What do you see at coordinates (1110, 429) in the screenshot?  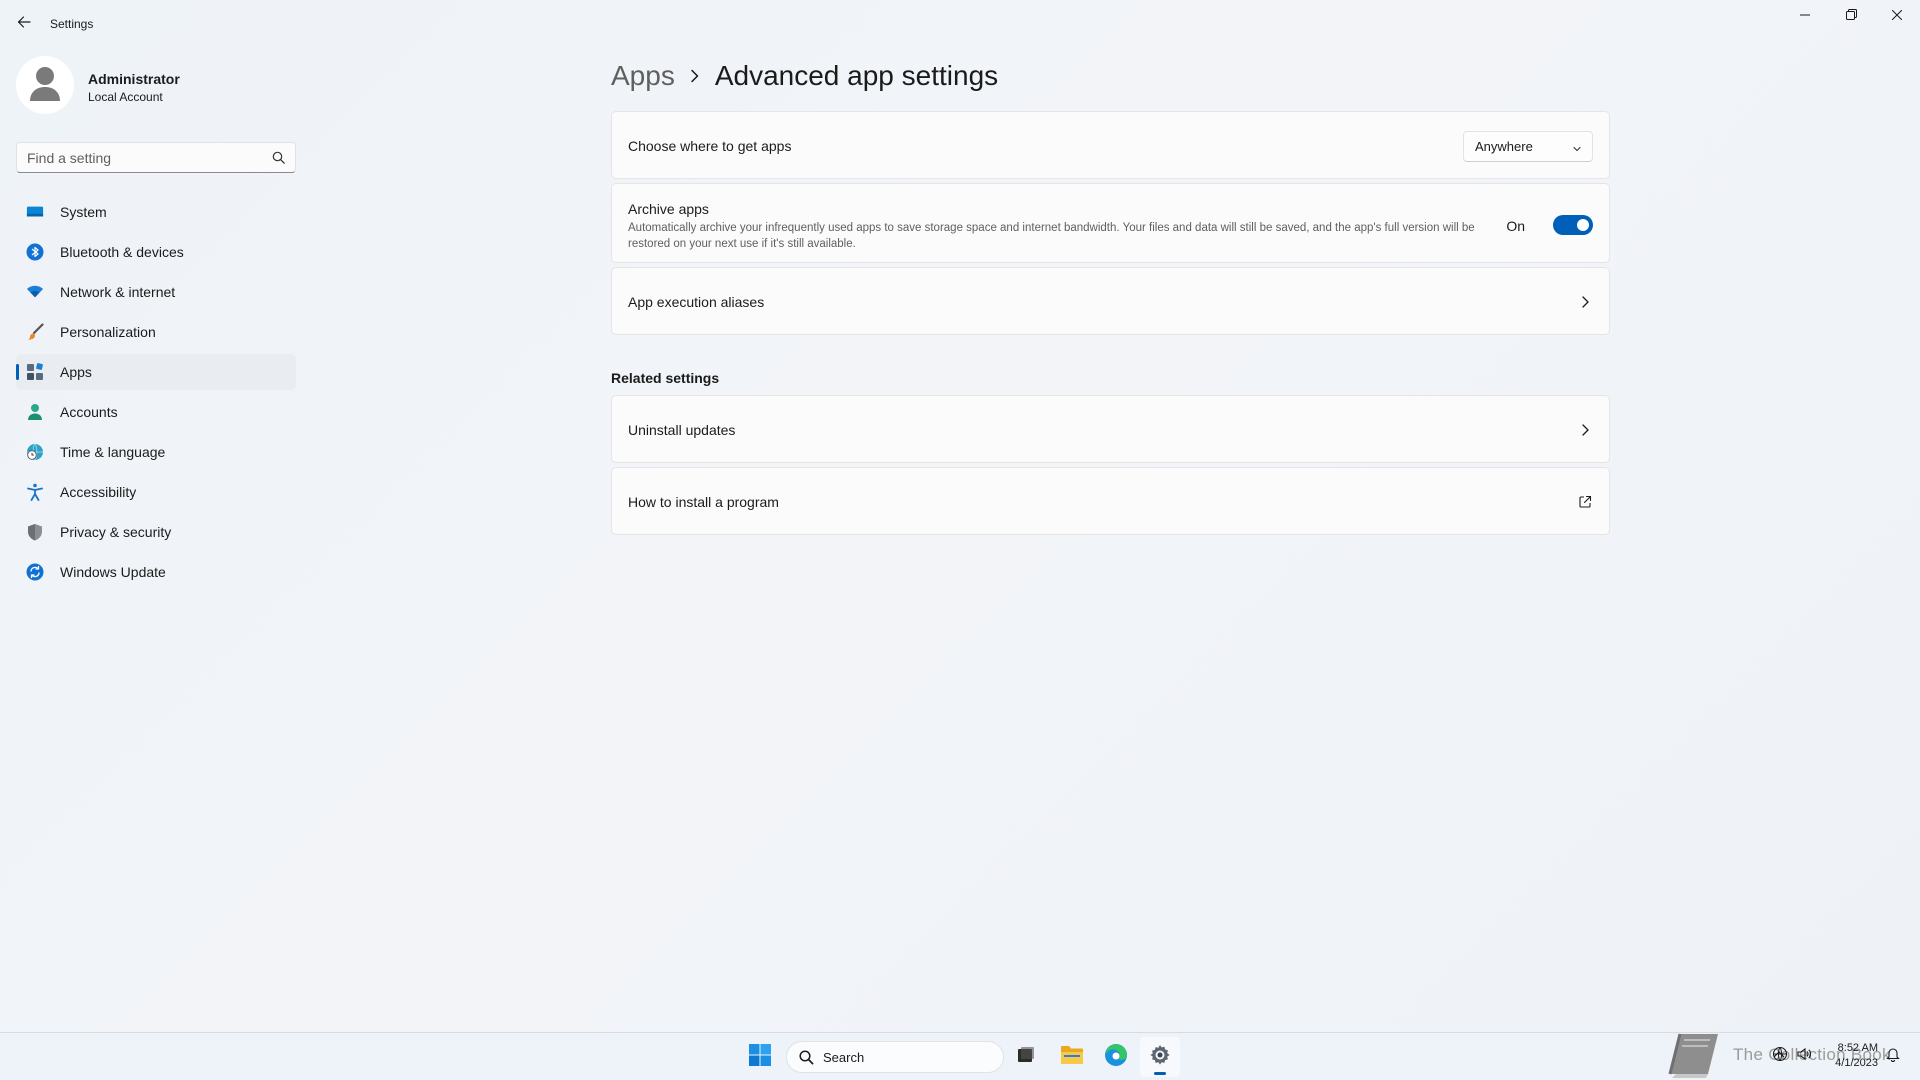 I see `uninstall-updates-card: Uninstall updates` at bounding box center [1110, 429].